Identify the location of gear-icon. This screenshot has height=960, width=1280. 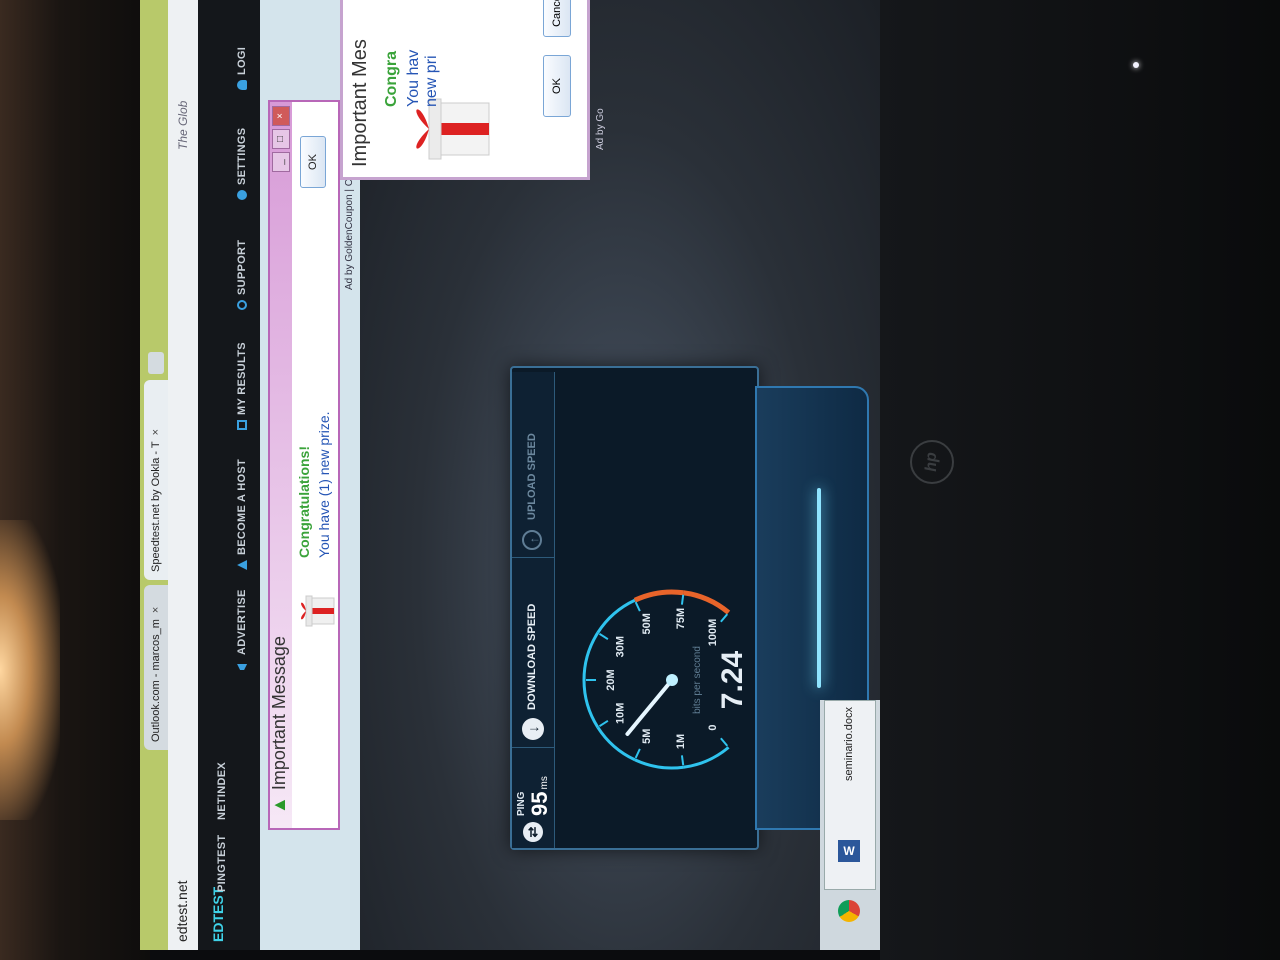
(242, 195).